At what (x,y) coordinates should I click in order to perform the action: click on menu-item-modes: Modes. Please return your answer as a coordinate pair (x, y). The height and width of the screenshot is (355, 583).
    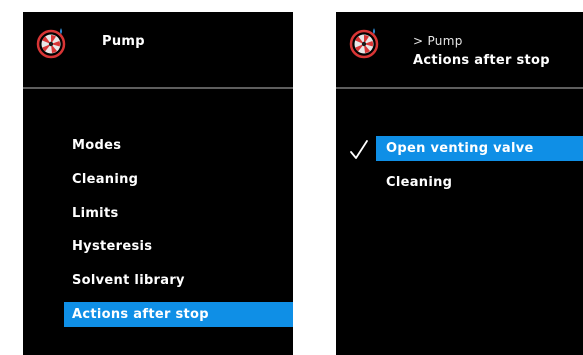
    Looking at the image, I should click on (178, 145).